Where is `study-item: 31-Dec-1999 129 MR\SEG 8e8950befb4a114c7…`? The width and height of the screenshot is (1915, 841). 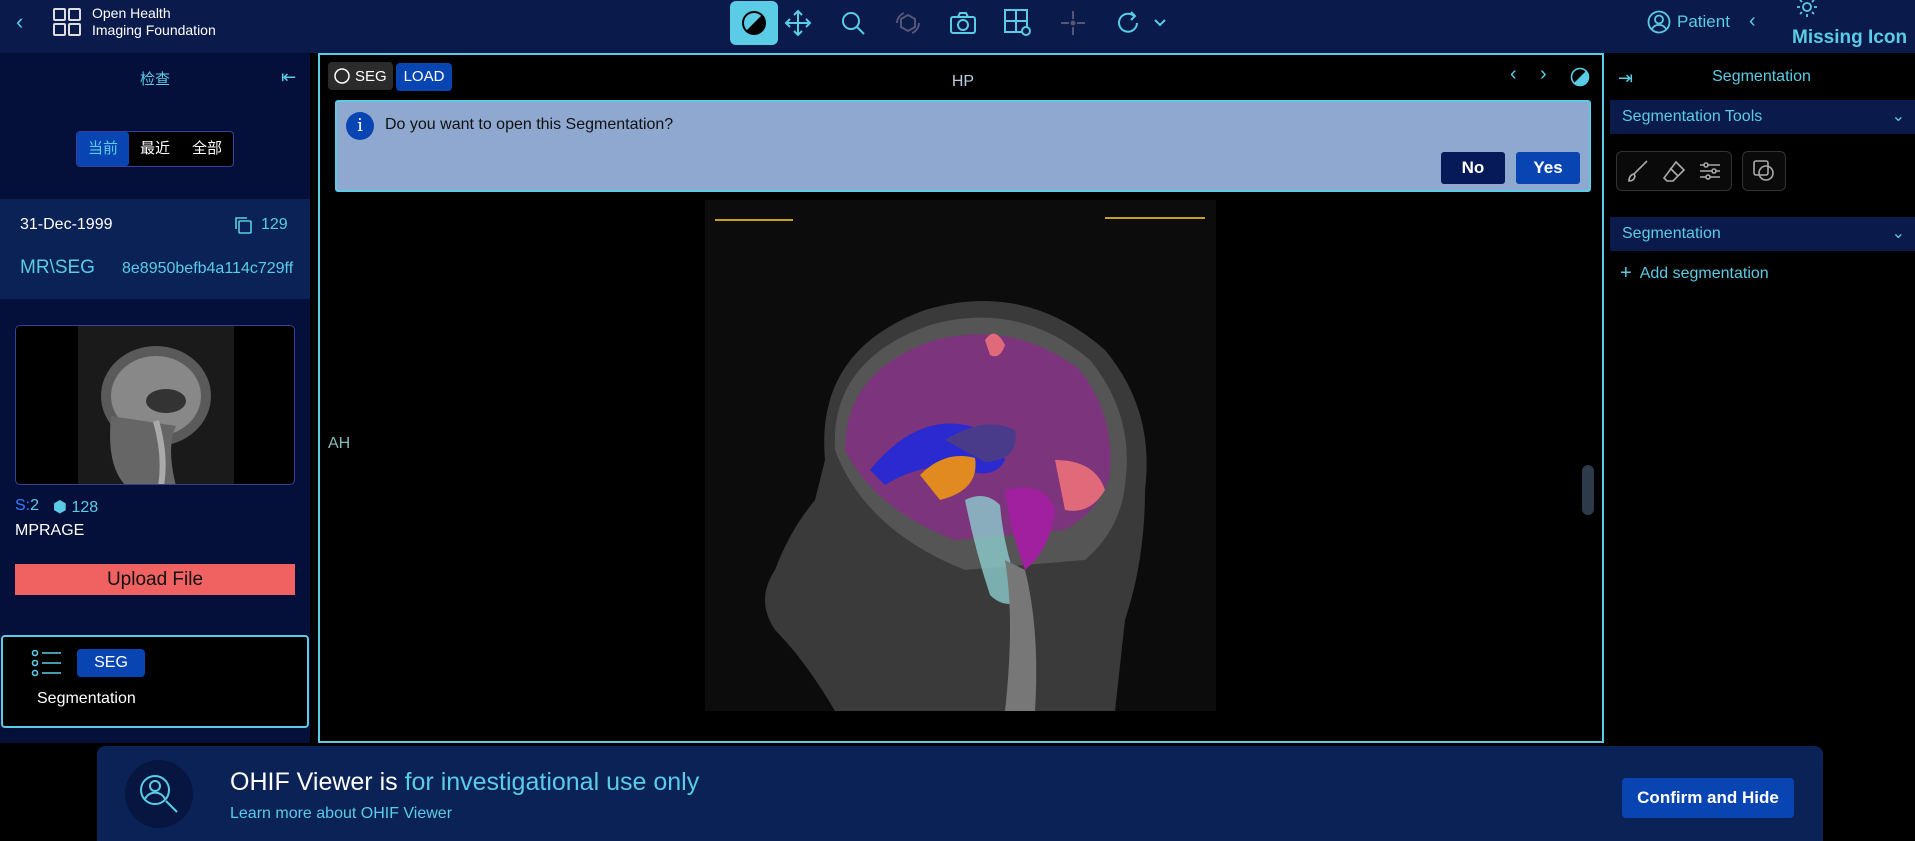
study-item: 31-Dec-1999 129 MR\SEG 8e8950befb4a114c7… is located at coordinates (155, 249).